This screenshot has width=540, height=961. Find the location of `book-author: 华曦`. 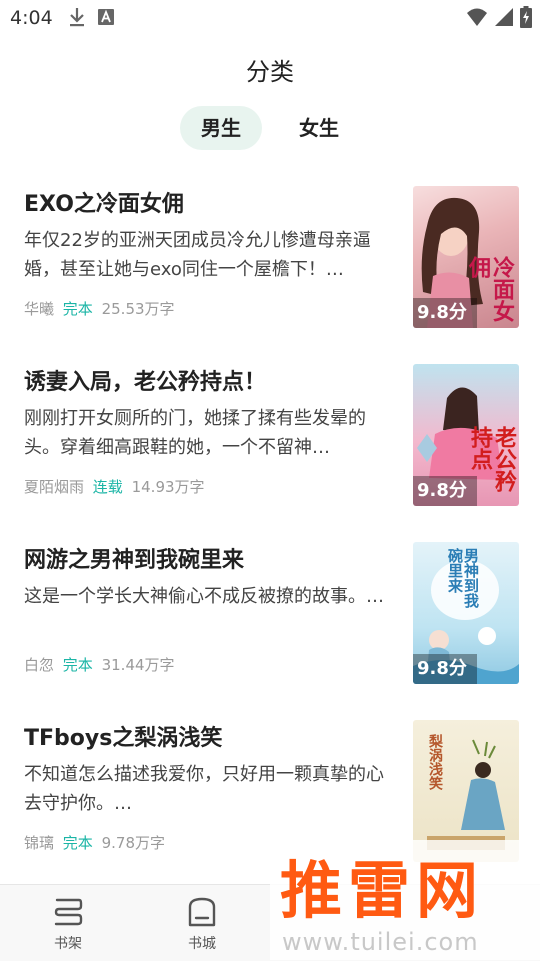

book-author: 华曦 is located at coordinates (39, 309).